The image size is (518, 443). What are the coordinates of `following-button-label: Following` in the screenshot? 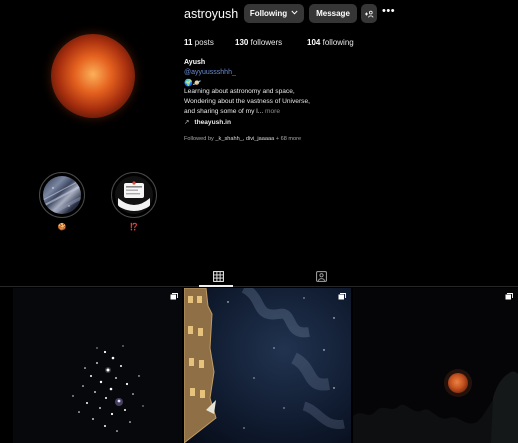 It's located at (268, 13).